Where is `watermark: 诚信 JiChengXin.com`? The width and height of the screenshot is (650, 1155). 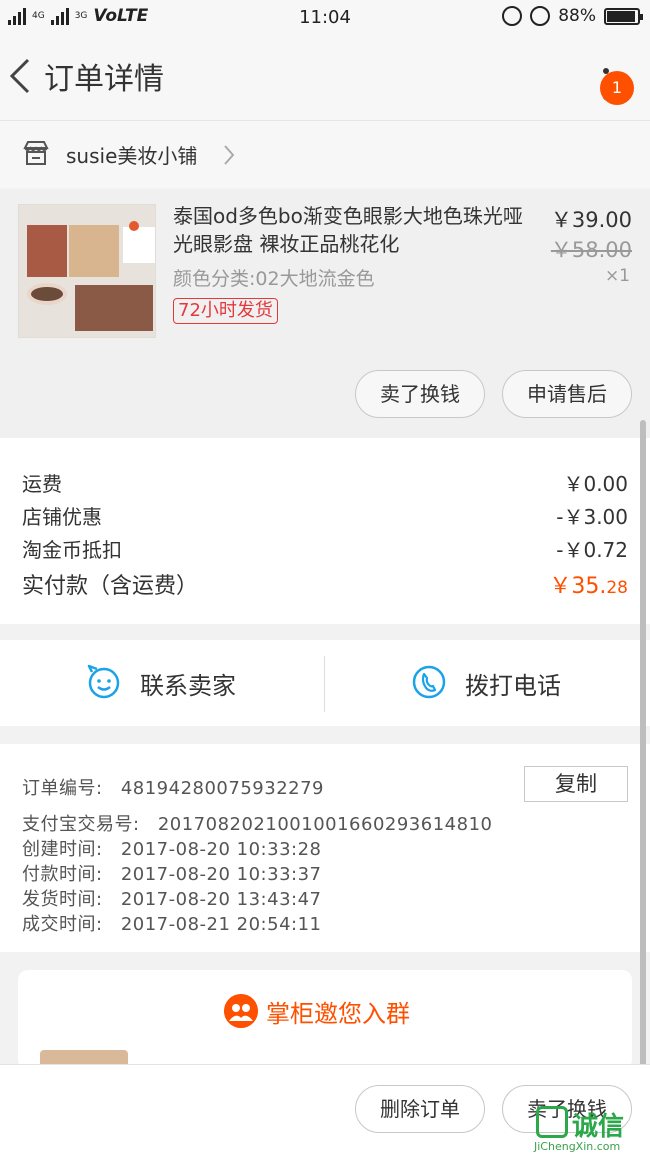
watermark: 诚信 JiChengXin.com is located at coordinates (590, 1129).